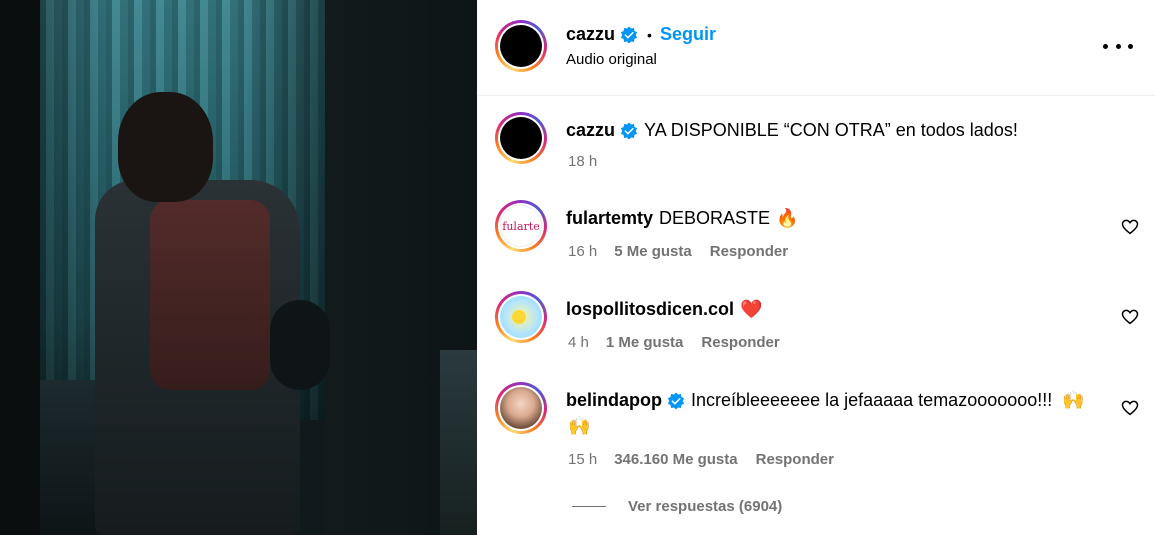 Image resolution: width=1155 pixels, height=535 pixels. I want to click on fularte-logo: fularte, so click(521, 226).